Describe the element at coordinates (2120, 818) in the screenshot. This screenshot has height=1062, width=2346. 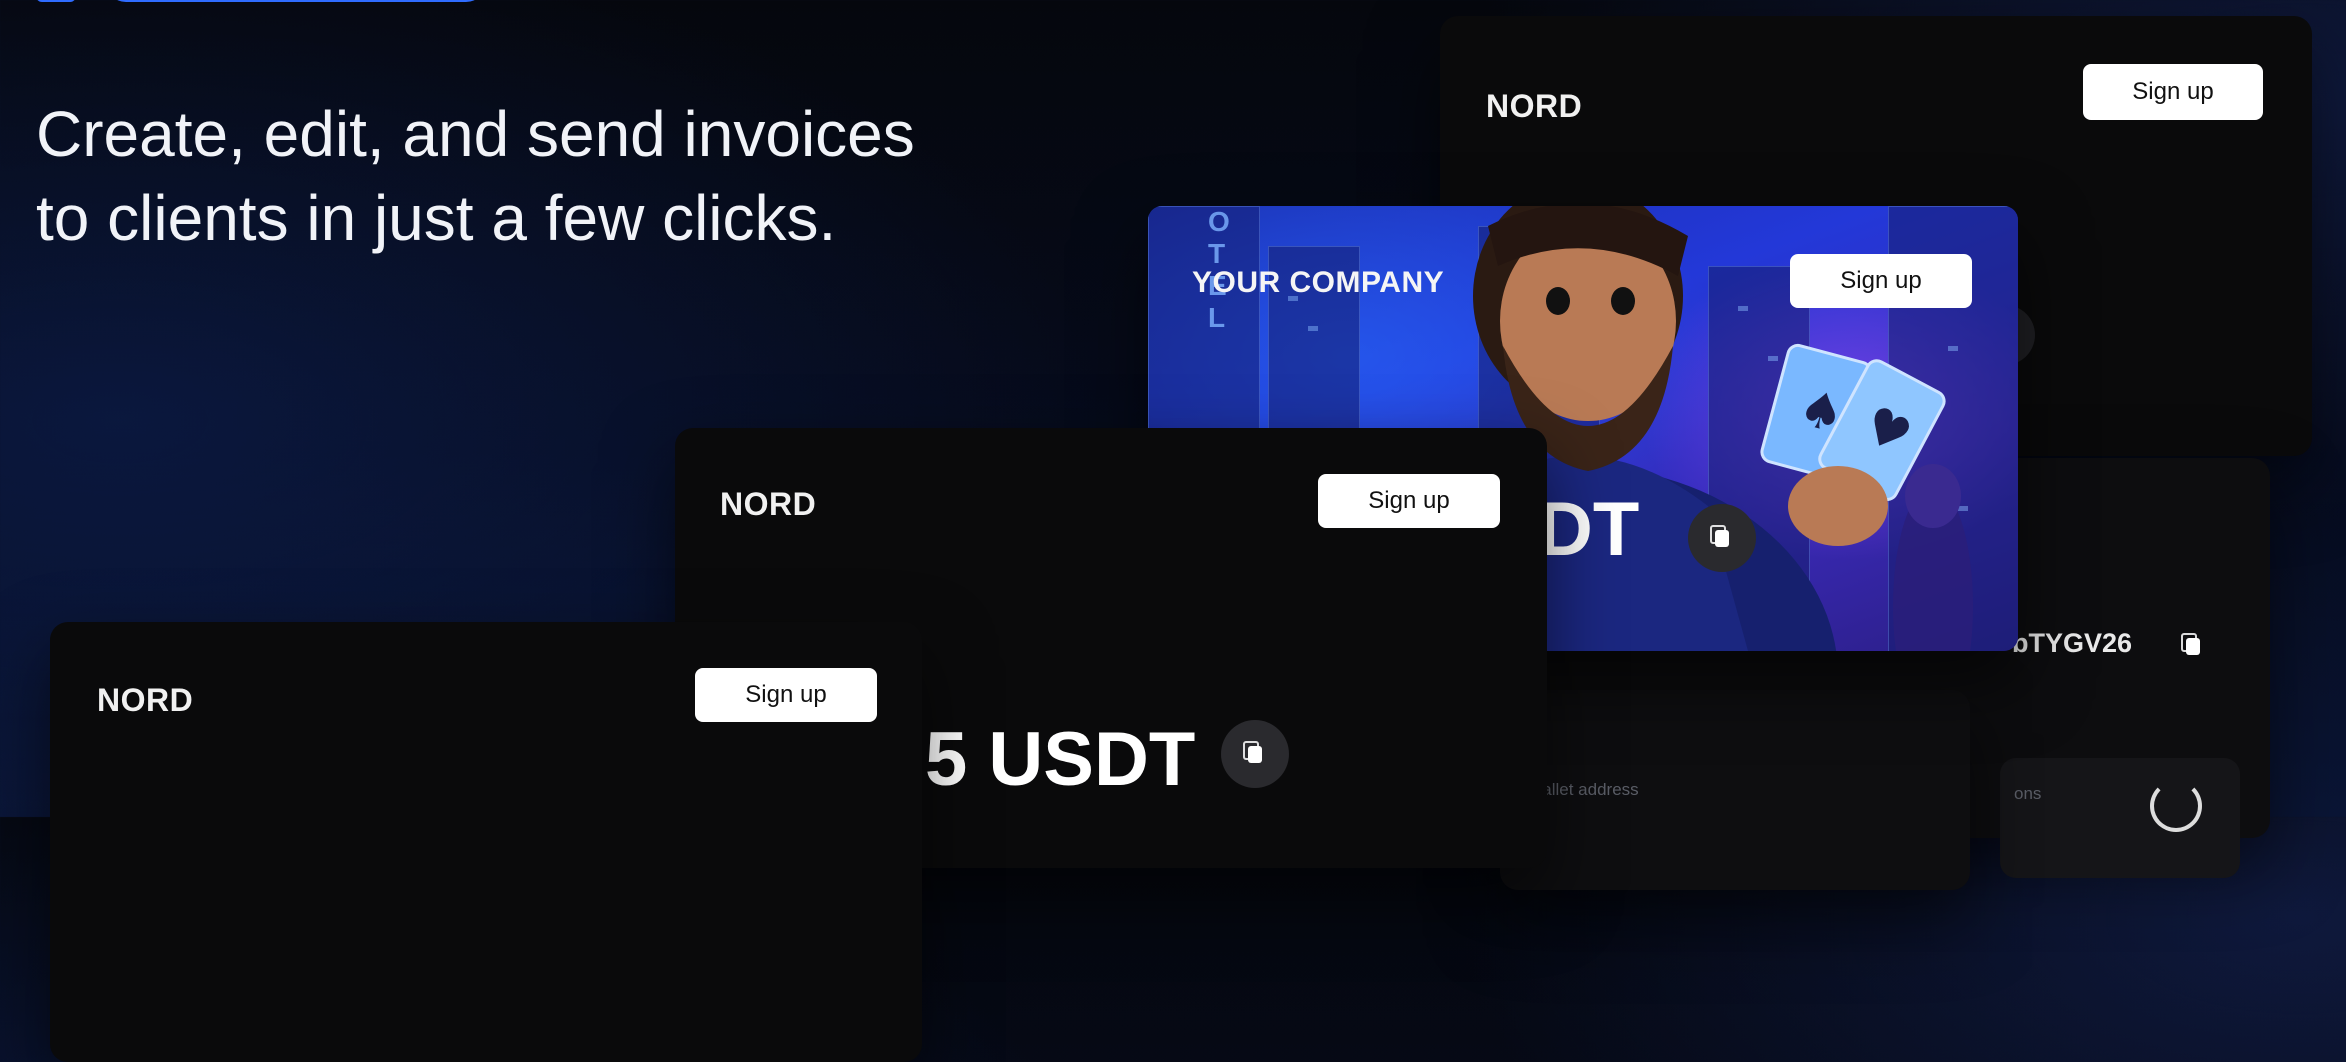
I see `options-panel: ons` at that location.